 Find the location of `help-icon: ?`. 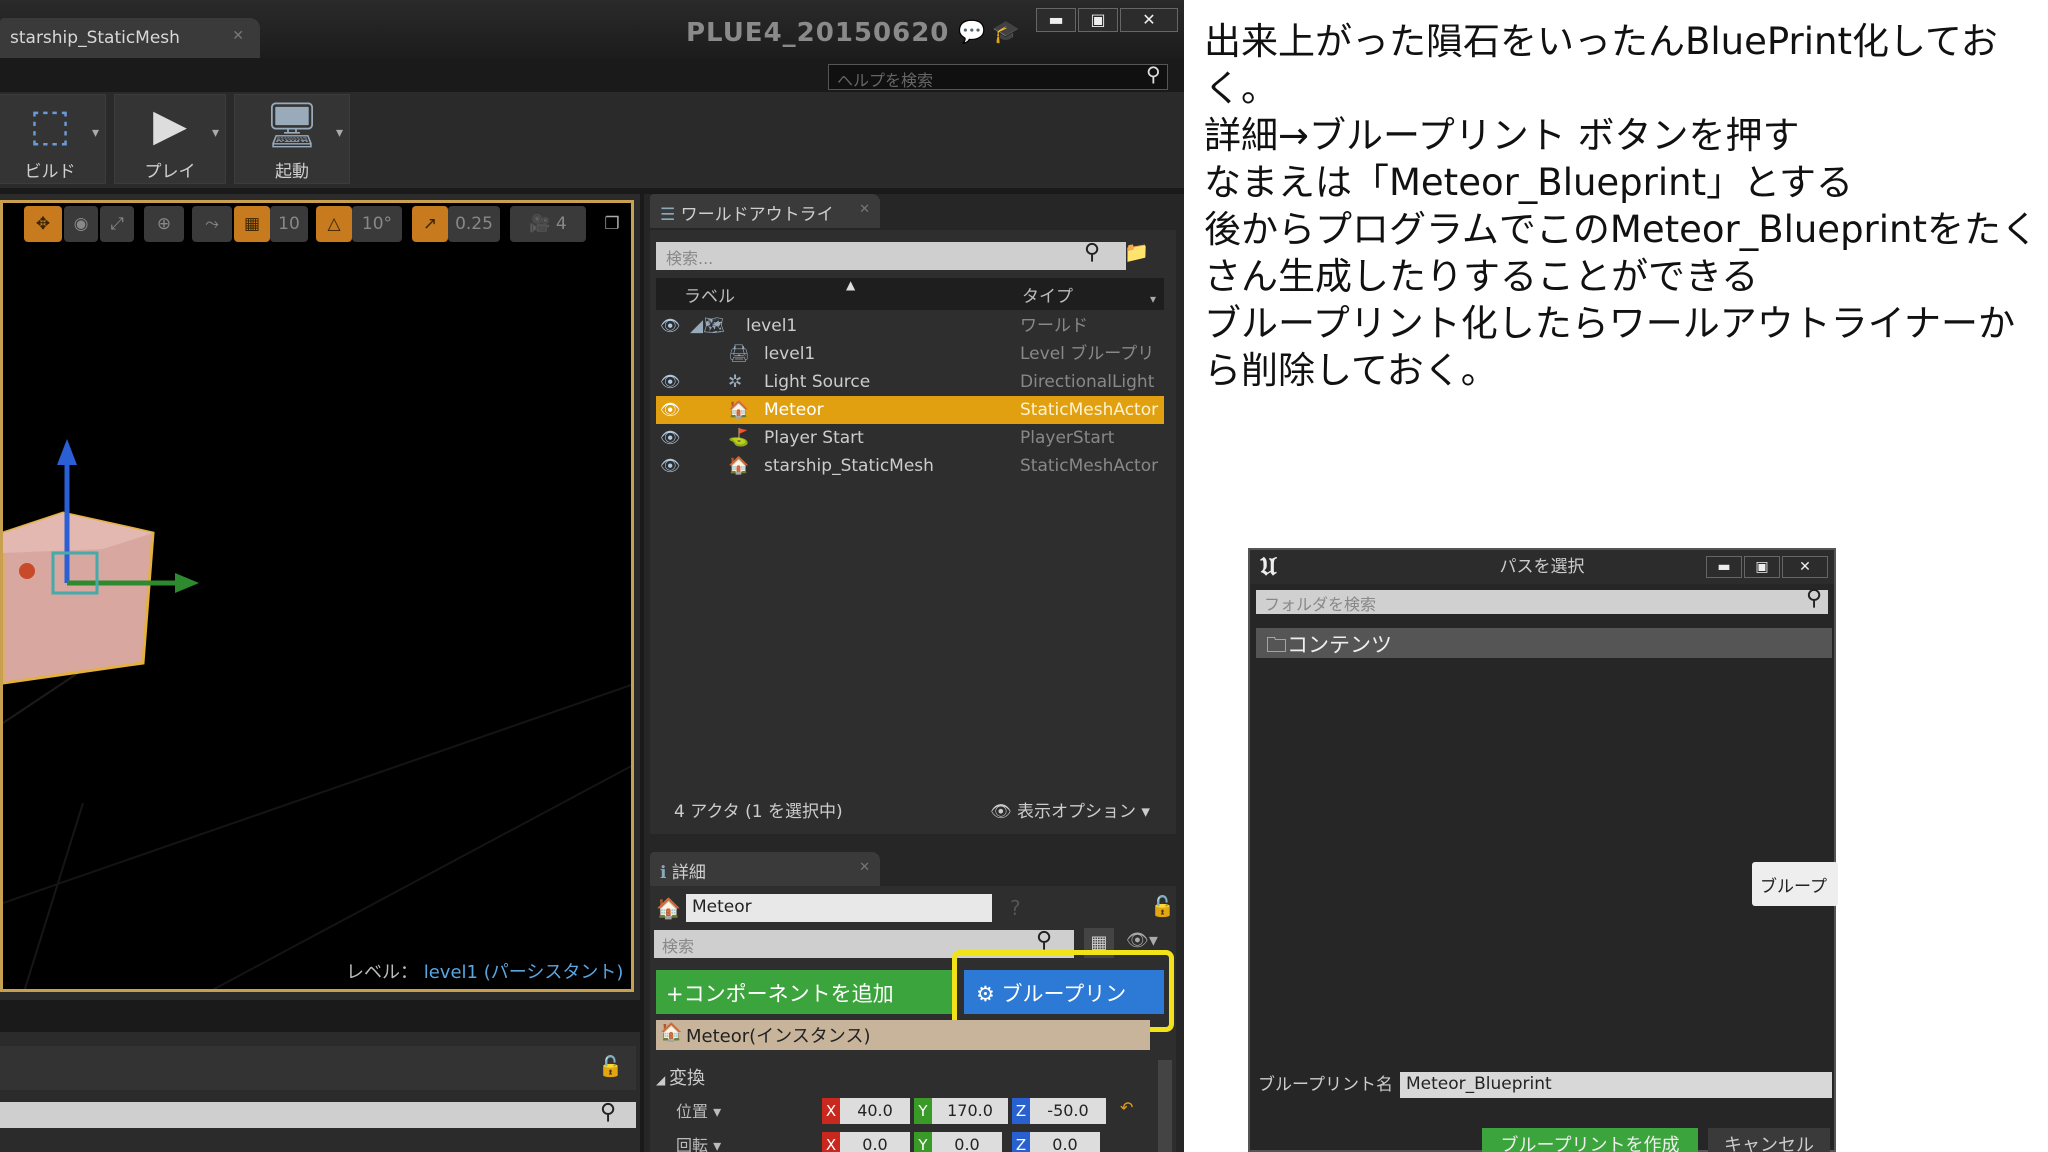

help-icon: ? is located at coordinates (1015, 908).